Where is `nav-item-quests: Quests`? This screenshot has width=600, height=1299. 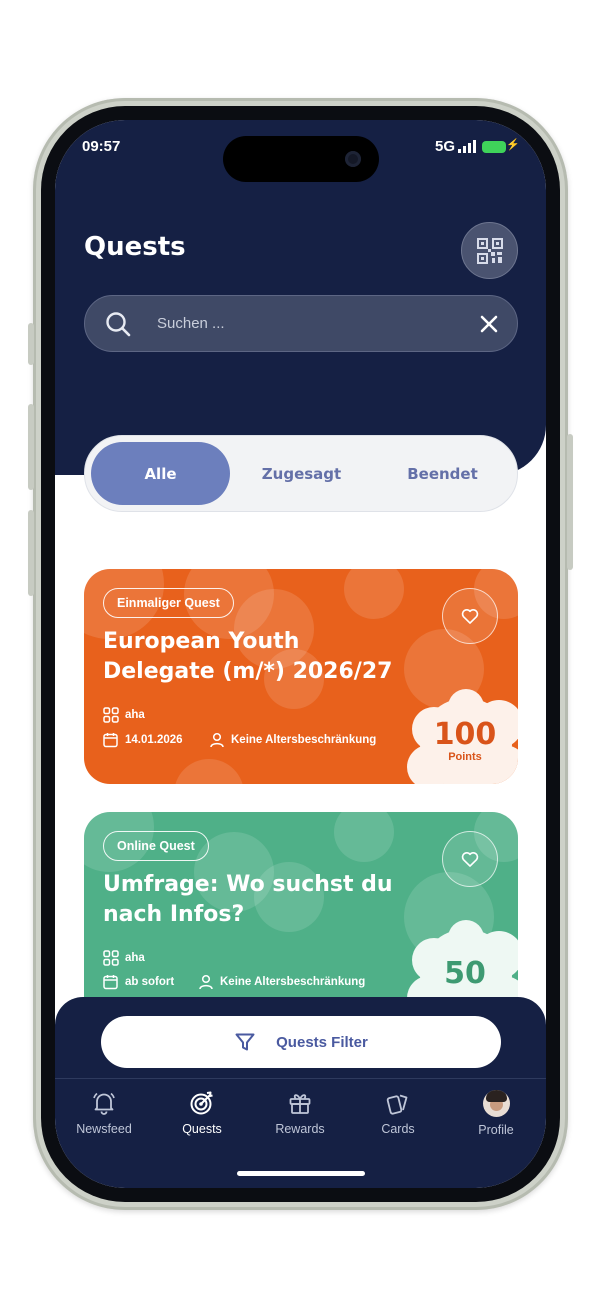
nav-item-quests: Quests is located at coordinates (202, 1113).